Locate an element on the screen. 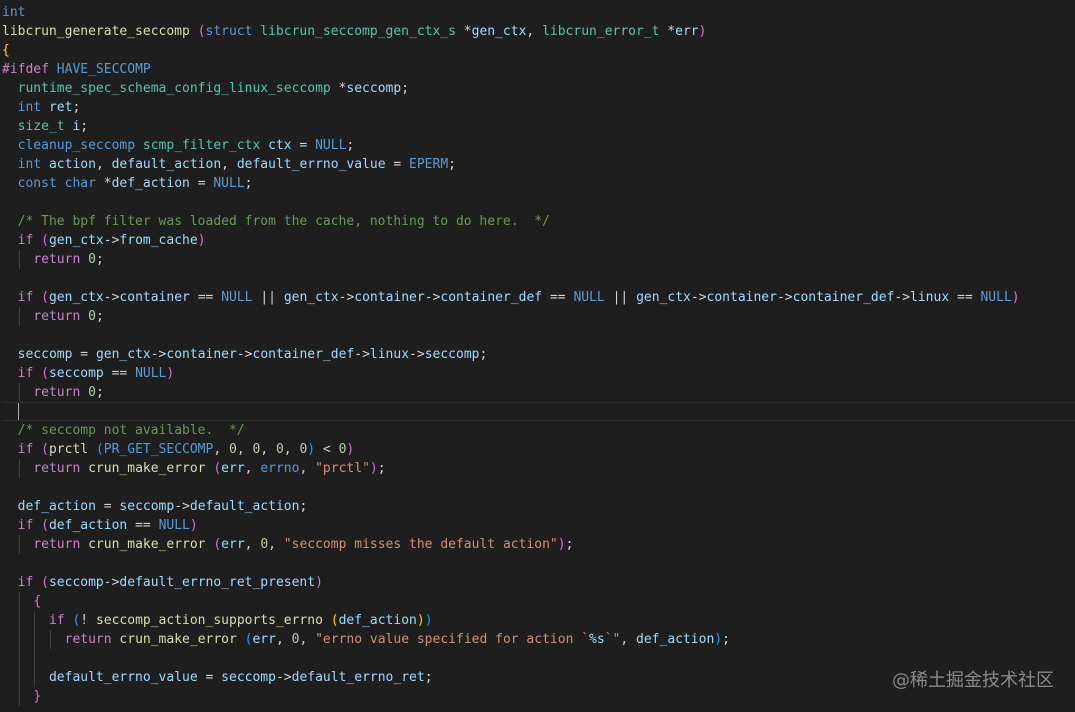 The image size is (1075, 712). code-token: default_errno_ret_present is located at coordinates (217, 582).